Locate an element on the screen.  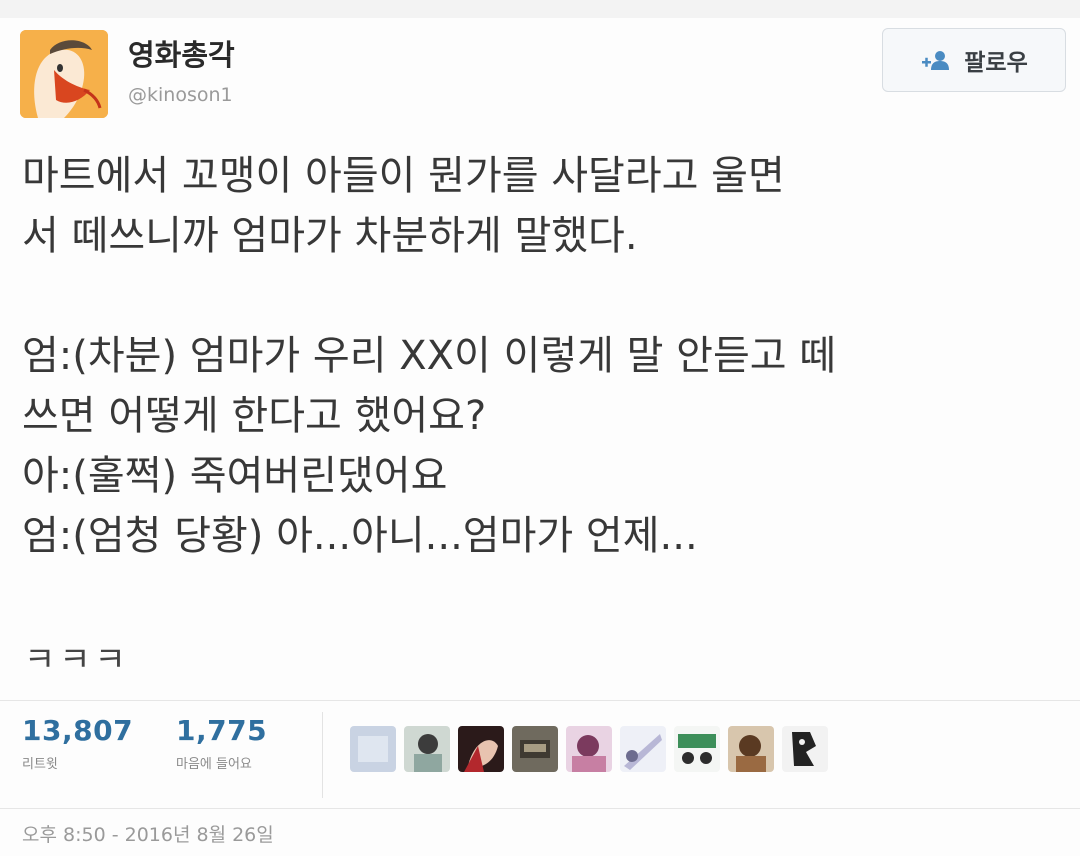
like-label: 마음에 들어요 is located at coordinates (214, 764).